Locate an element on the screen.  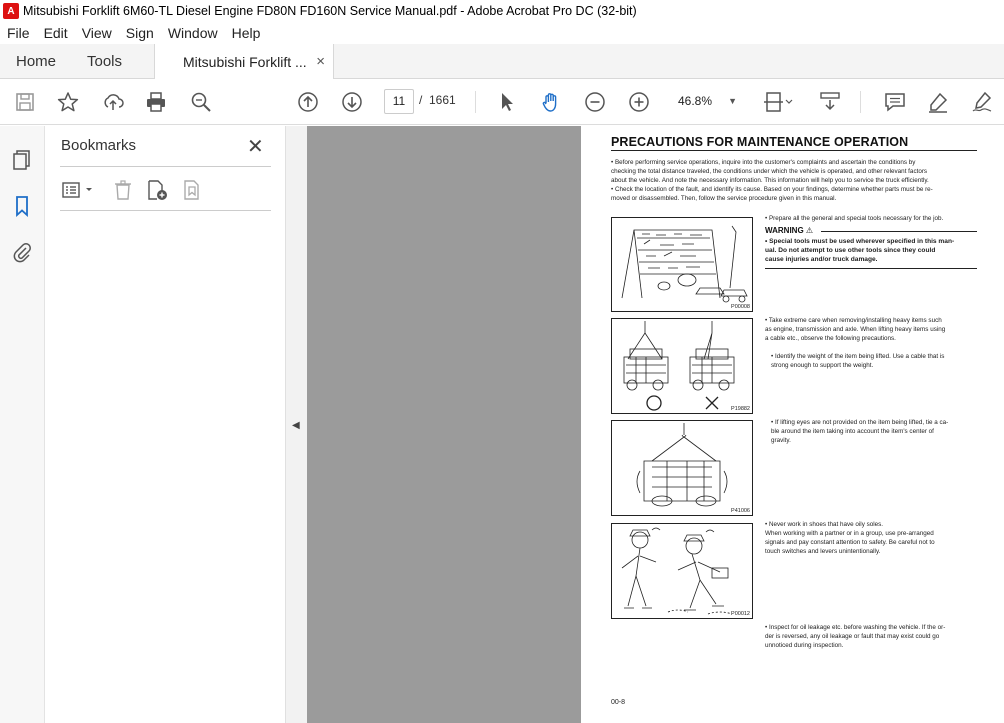
hand-icon is located at coordinates (551, 102).